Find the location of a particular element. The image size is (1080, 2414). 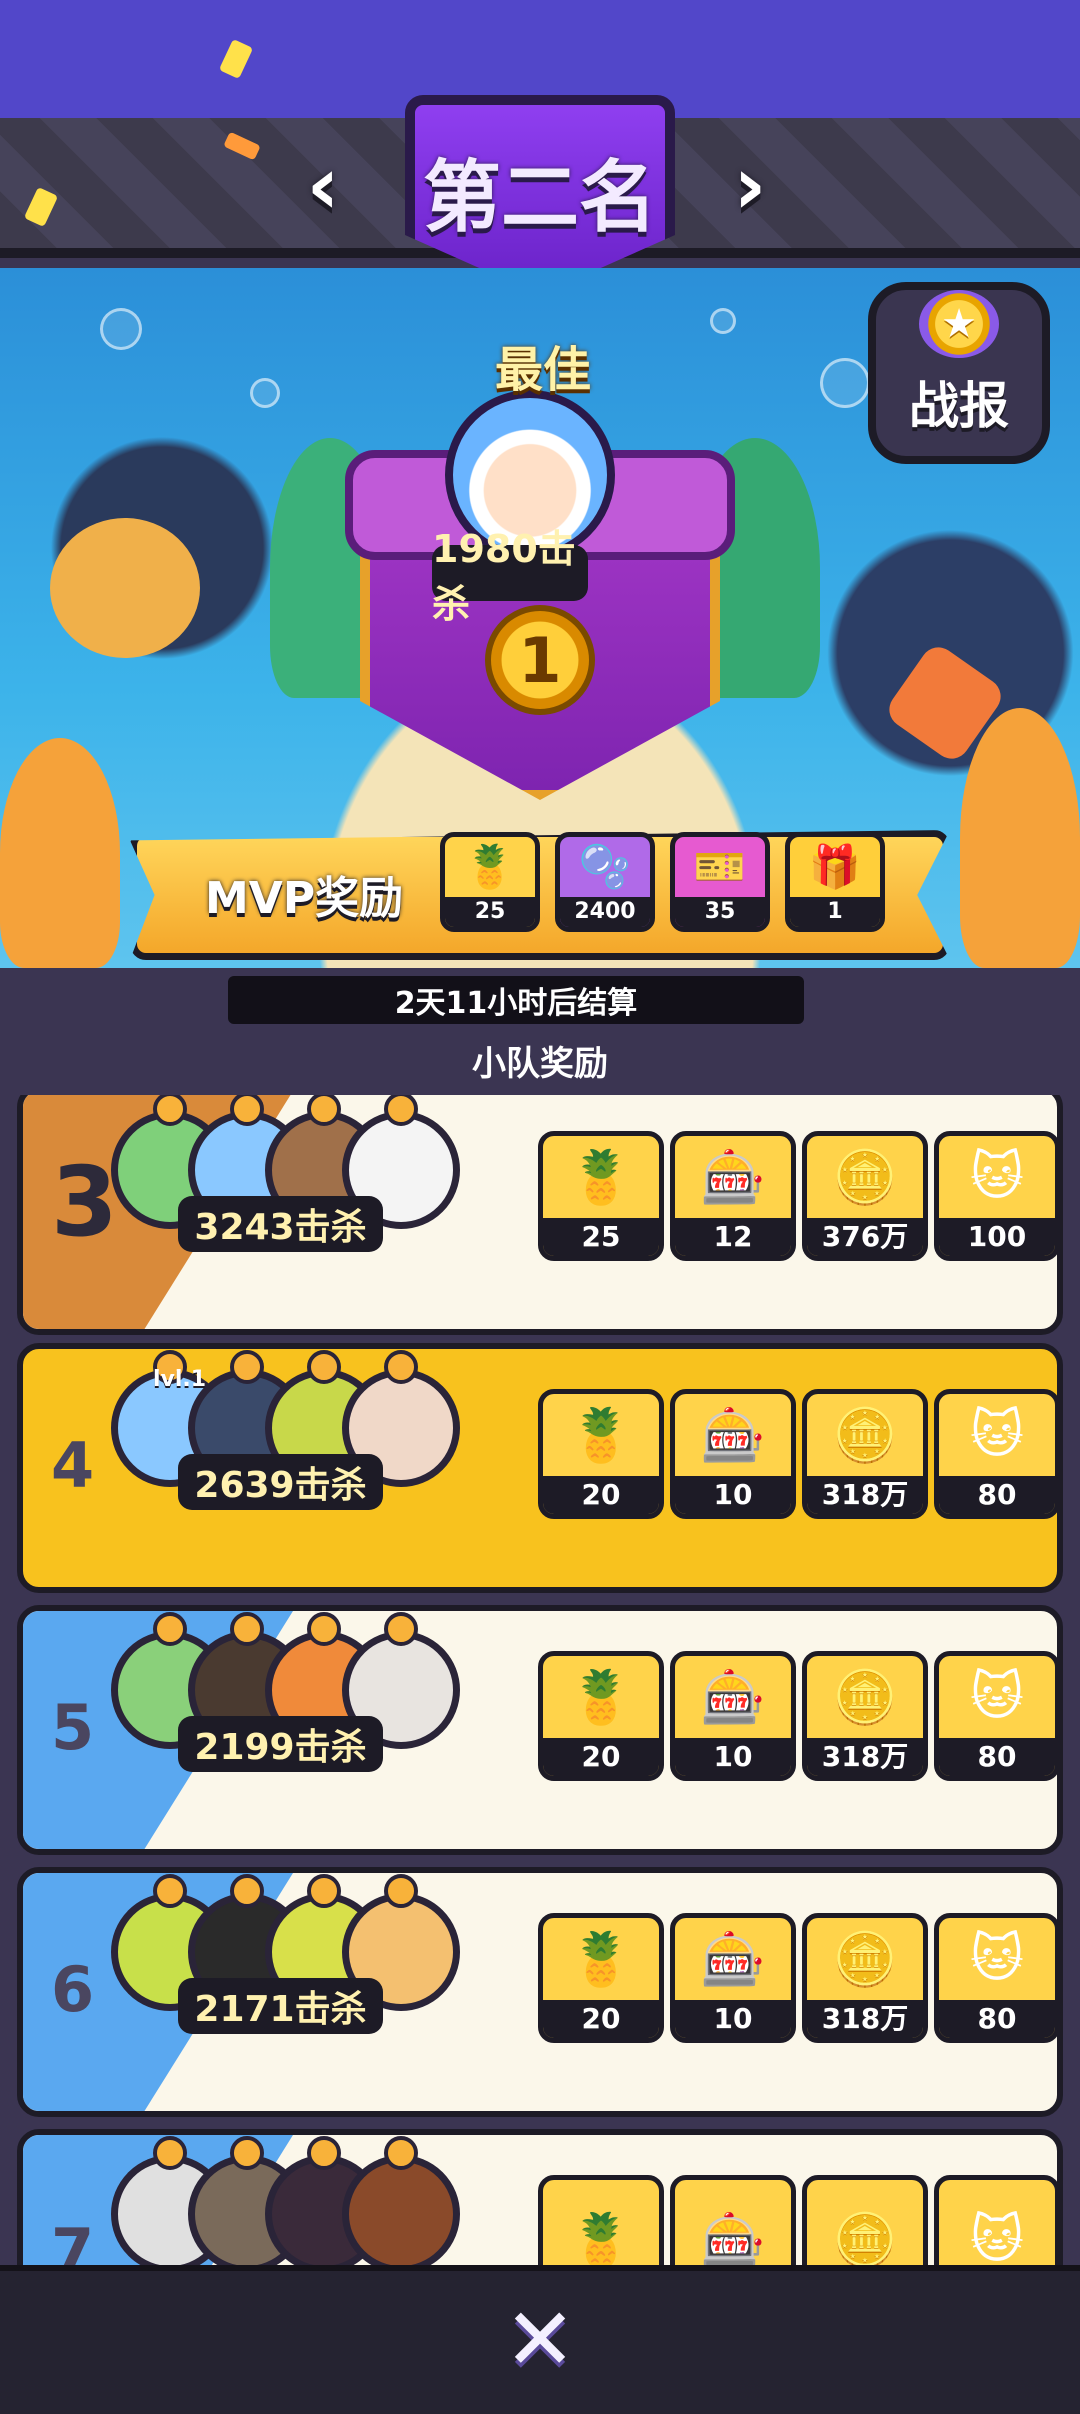

reward-count: 12 is located at coordinates (733, 1237).